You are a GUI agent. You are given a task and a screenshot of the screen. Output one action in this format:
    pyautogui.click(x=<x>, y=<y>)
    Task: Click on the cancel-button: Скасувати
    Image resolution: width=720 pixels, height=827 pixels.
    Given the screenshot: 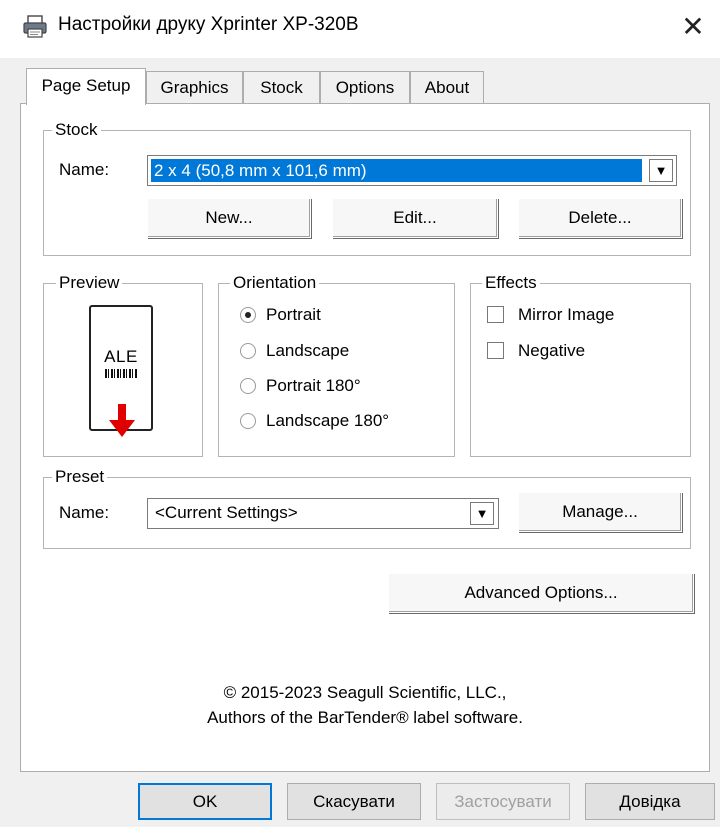 What is the action you would take?
    pyautogui.click(x=354, y=801)
    